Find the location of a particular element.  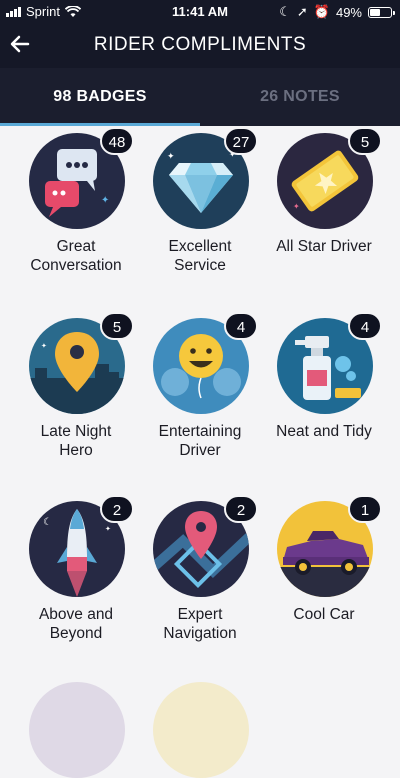

moon-icon: ☾ is located at coordinates (285, 11).